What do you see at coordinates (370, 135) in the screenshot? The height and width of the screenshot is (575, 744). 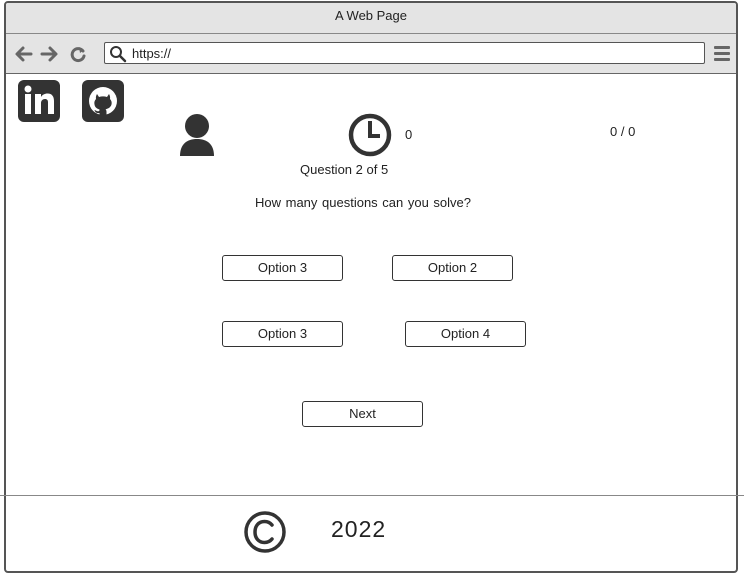 I see `clock-icon` at bounding box center [370, 135].